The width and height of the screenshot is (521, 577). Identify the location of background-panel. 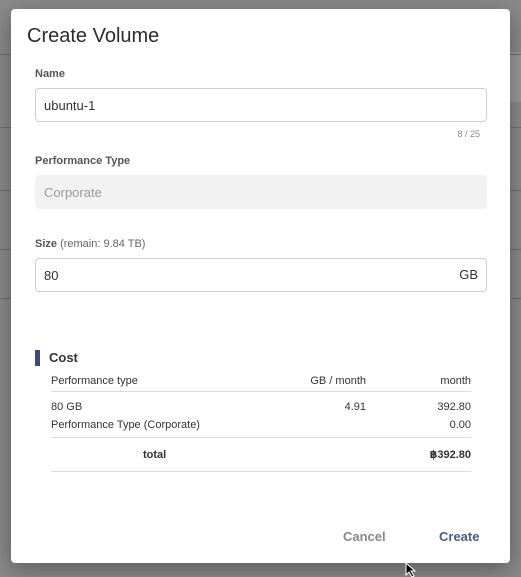
(515, 77).